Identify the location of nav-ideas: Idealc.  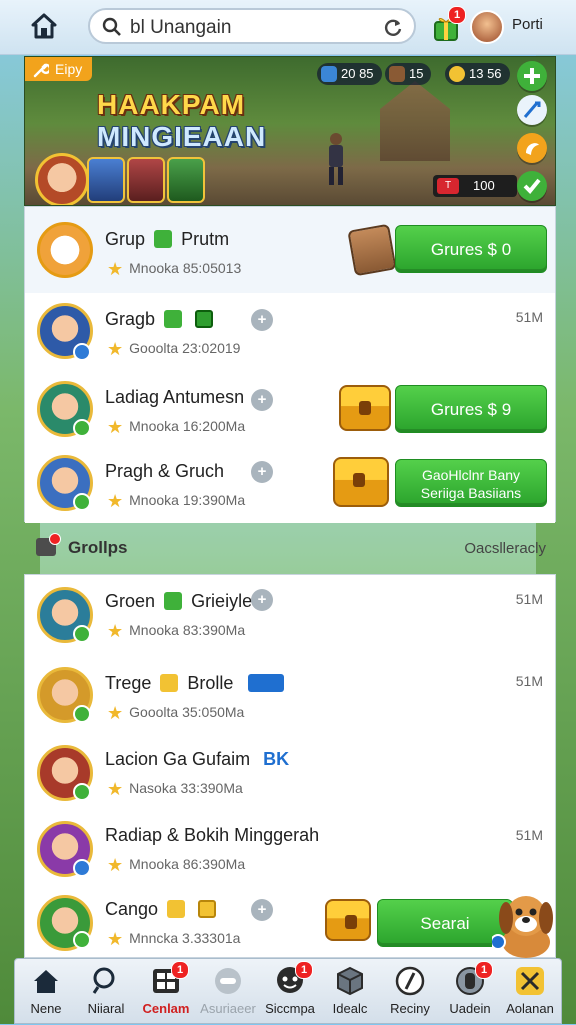
(350, 992).